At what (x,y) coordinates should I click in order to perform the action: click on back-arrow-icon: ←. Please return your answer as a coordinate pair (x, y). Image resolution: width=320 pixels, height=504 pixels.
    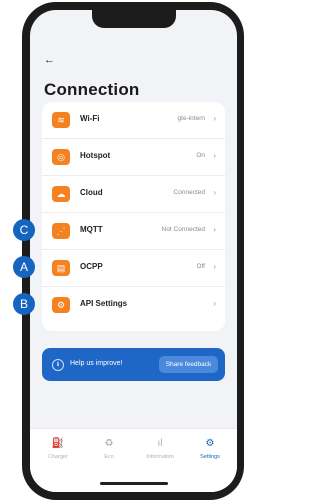
    Looking at the image, I should click on (49, 60).